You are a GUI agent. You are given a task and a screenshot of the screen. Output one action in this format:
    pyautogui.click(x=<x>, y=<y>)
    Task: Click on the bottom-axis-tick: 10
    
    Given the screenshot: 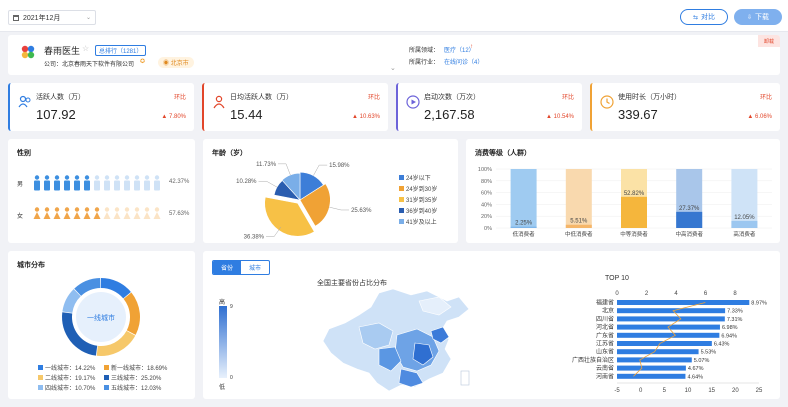 What is the action you would take?
    pyautogui.click(x=688, y=391)
    